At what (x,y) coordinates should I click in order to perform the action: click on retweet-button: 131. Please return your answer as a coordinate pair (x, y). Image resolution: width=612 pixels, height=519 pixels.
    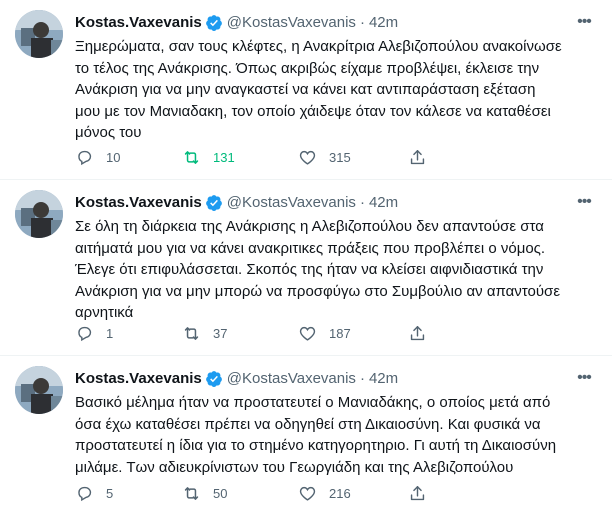
    Looking at the image, I should click on (240, 157).